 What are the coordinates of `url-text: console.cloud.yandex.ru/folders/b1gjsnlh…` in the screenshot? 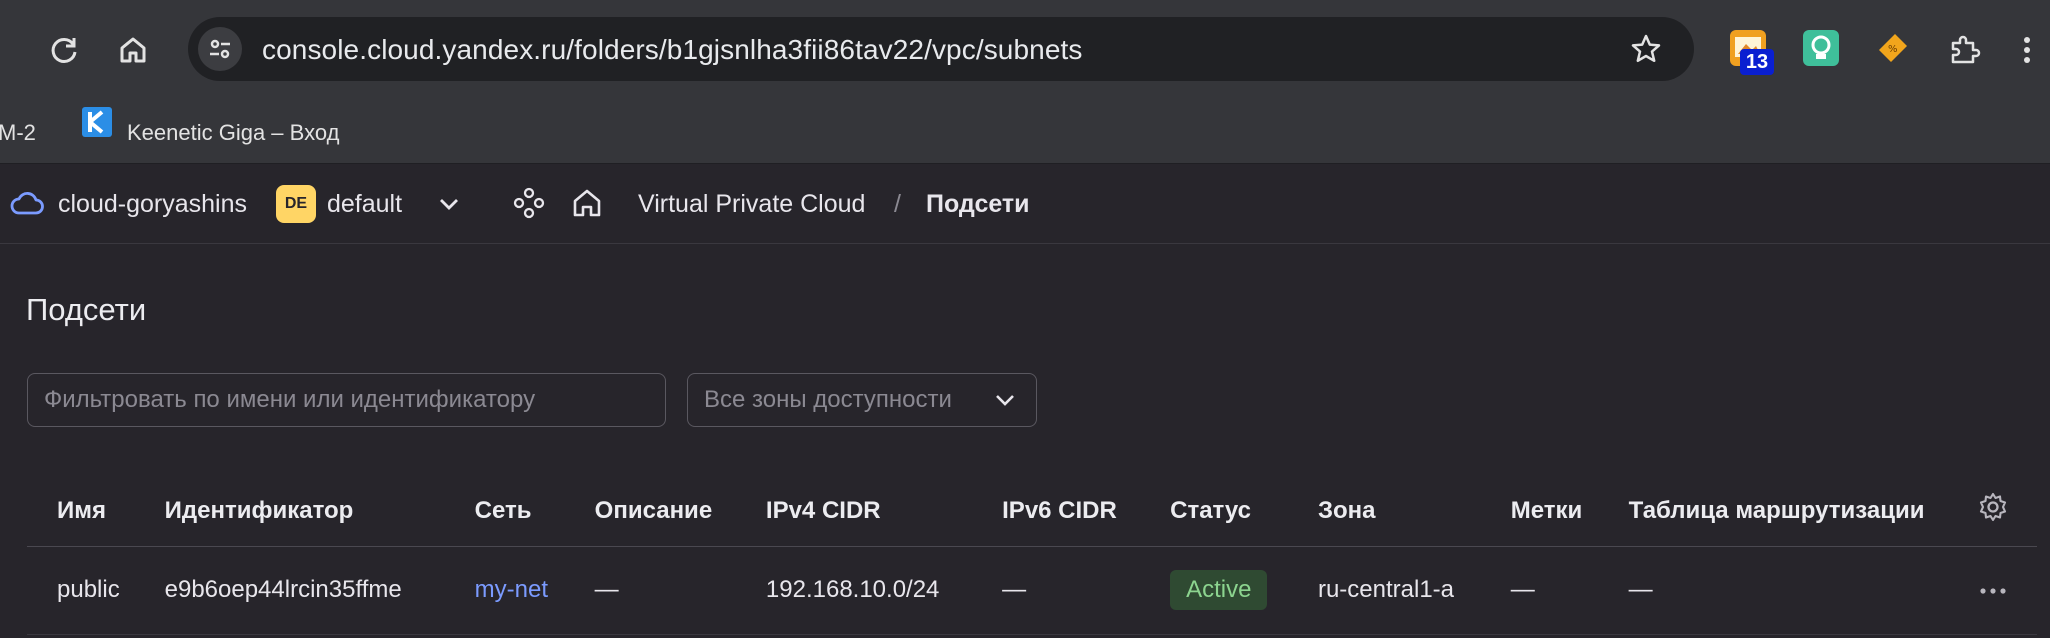 It's located at (672, 50).